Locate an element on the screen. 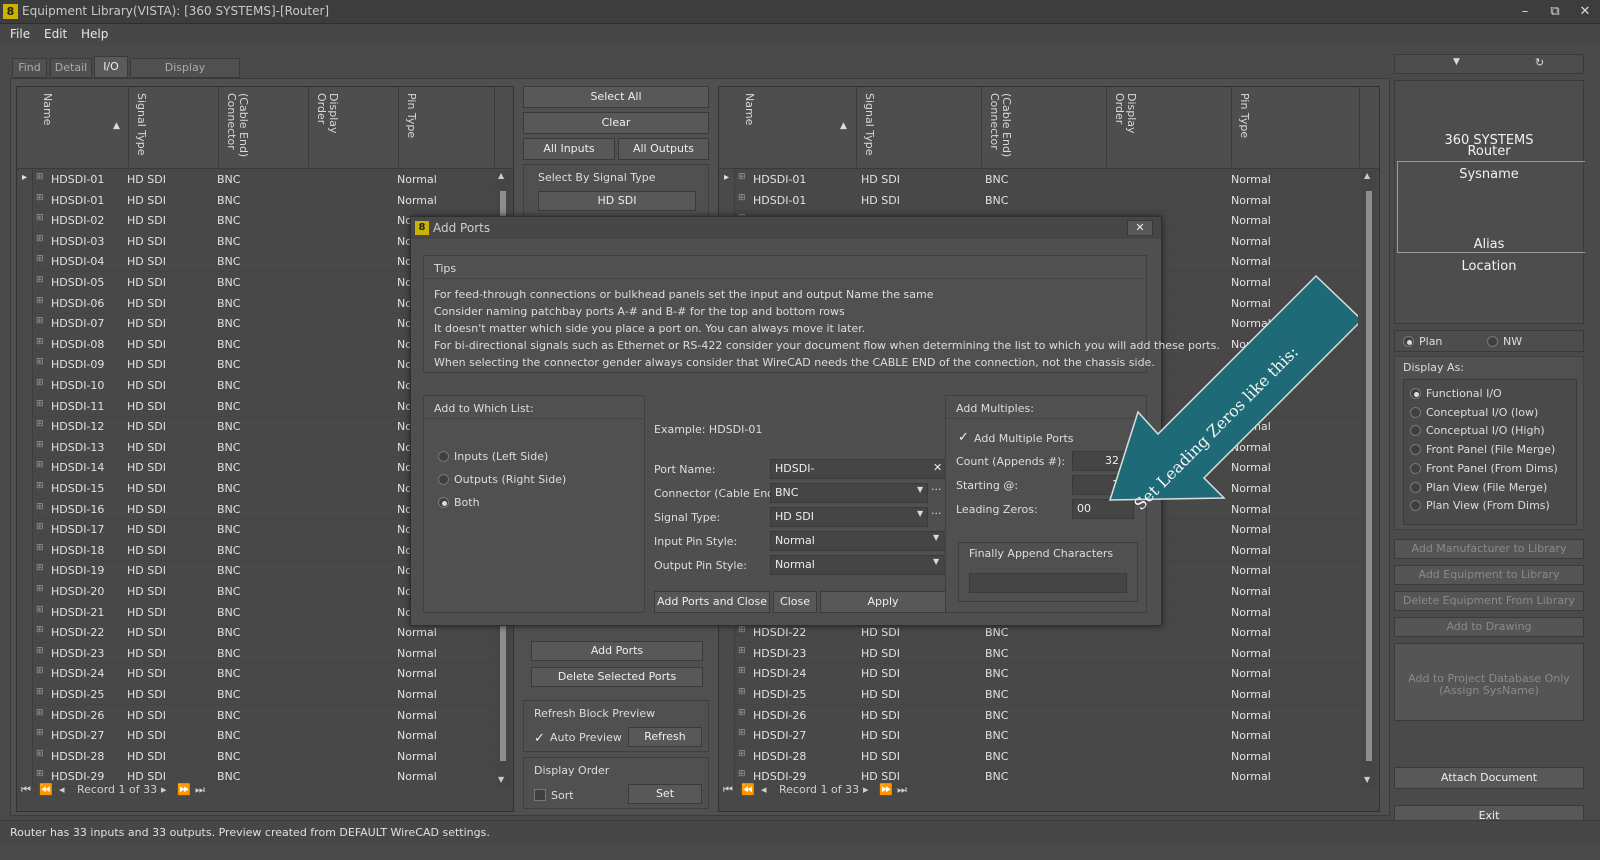 This screenshot has width=1600, height=860. both-radio is located at coordinates (443, 502).